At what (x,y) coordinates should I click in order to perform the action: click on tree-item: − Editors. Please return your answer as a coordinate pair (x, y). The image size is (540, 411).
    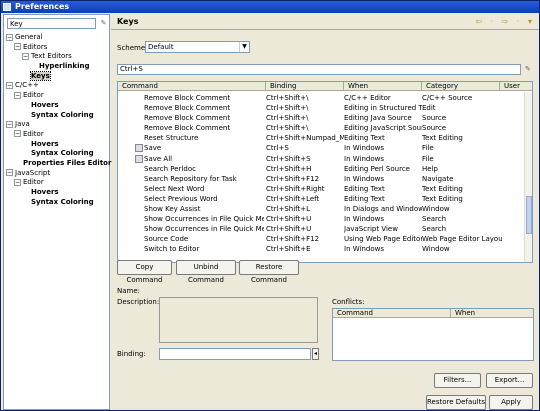
    Looking at the image, I should click on (58, 48).